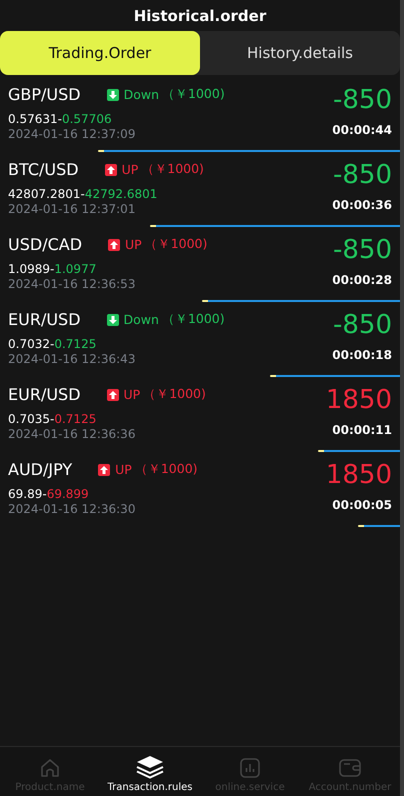 This screenshot has width=404, height=796. Describe the element at coordinates (362, 430) in the screenshot. I see `countdown: 00:00:11` at that location.